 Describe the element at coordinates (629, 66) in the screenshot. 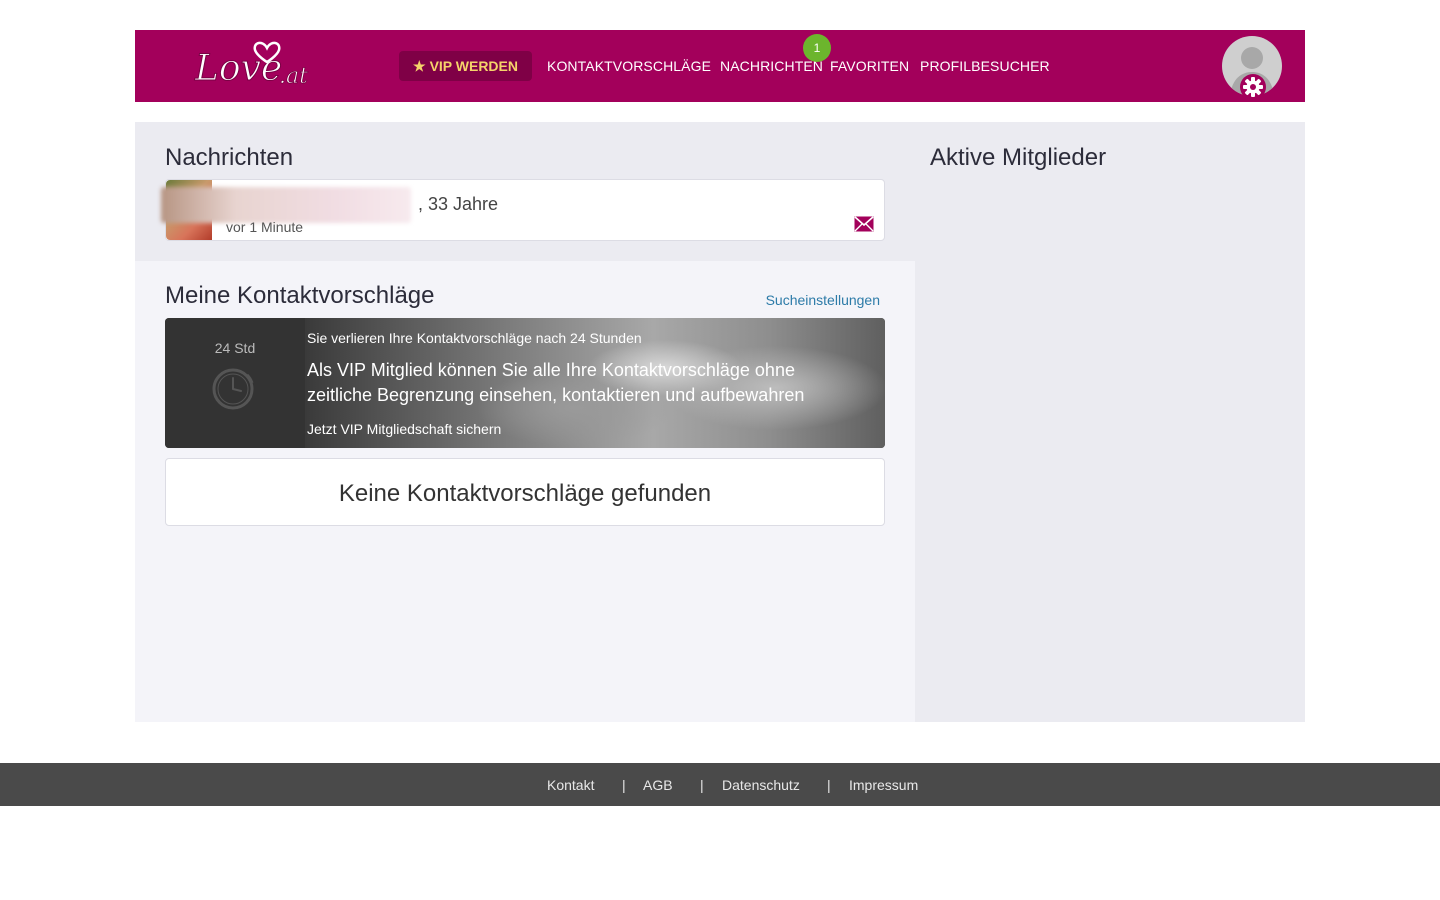

I see `nav-kontaktvorschlaege: KONTAKTVORSCHLÄGE` at that location.